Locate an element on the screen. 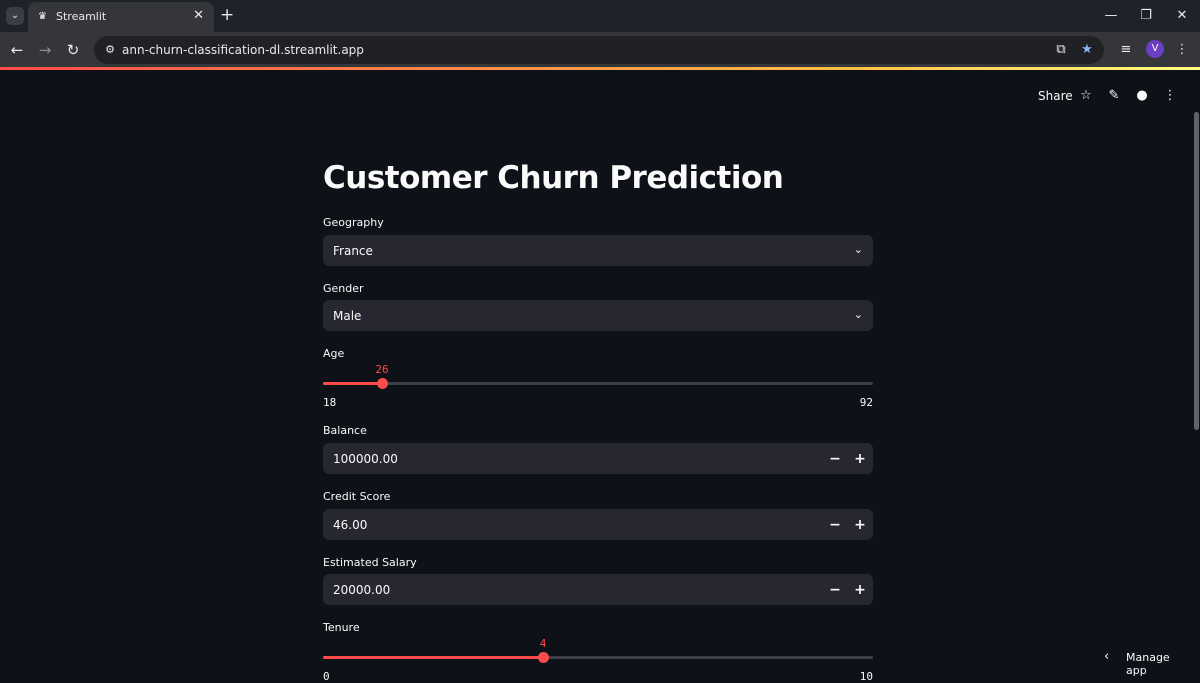 The height and width of the screenshot is (683, 1200). age-slider: 26 18 92 is located at coordinates (598, 386).